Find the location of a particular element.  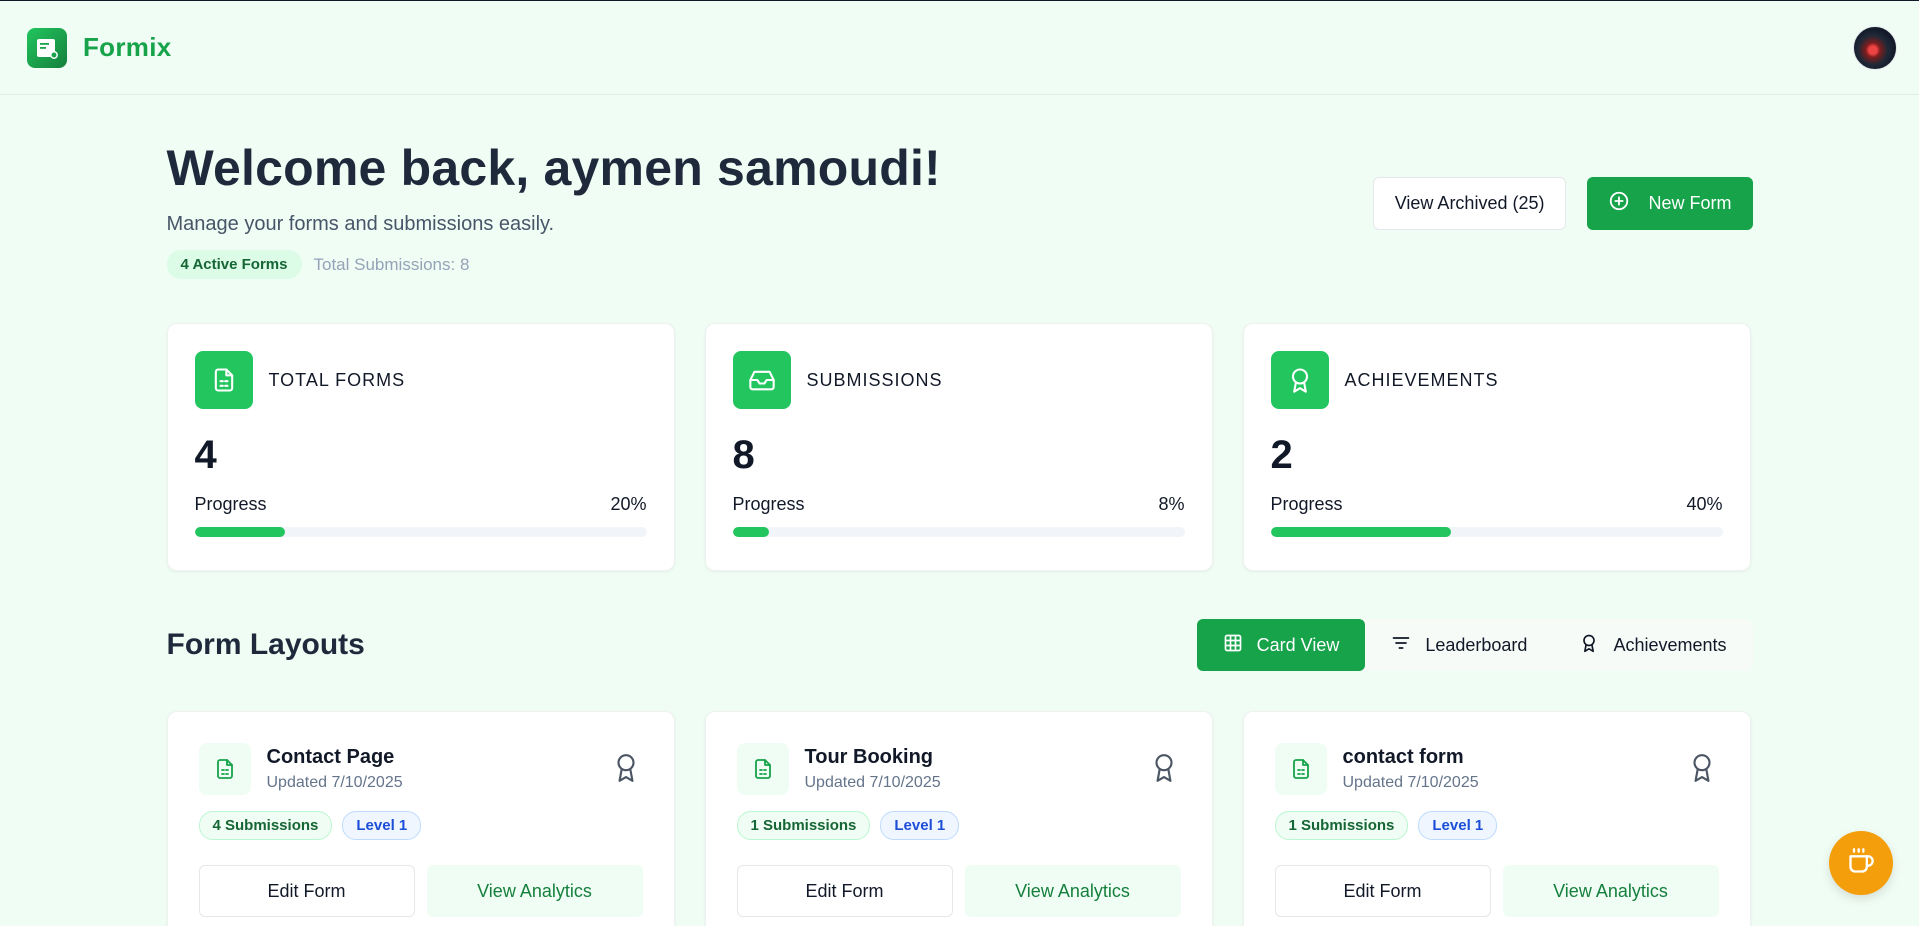

form-badges: 4 Submissions Level 1 is located at coordinates (420, 825).